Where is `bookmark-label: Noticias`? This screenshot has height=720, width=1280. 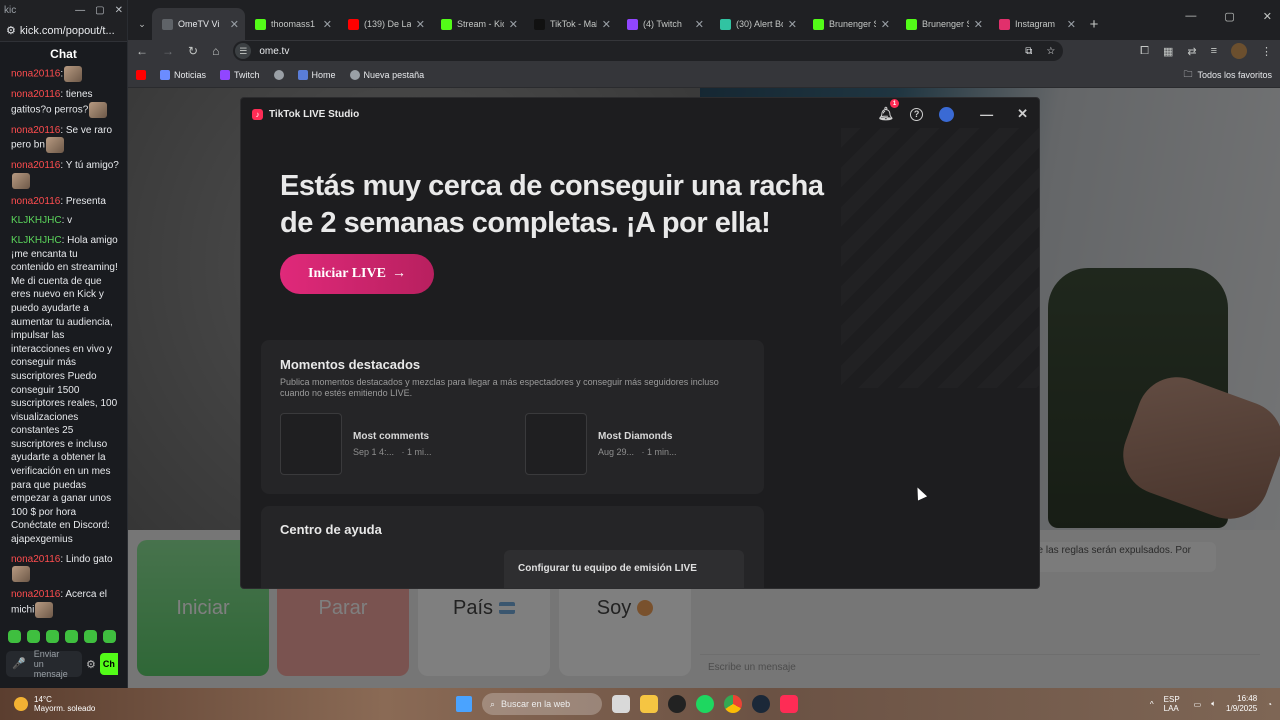
bookmark-label: Noticias is located at coordinates (190, 74).